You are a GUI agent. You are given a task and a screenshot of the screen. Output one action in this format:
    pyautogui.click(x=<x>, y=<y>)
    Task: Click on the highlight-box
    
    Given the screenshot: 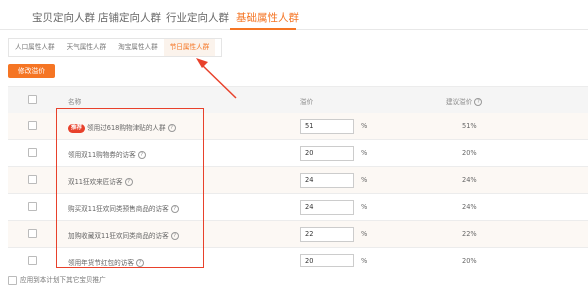 What is the action you would take?
    pyautogui.click(x=130, y=188)
    